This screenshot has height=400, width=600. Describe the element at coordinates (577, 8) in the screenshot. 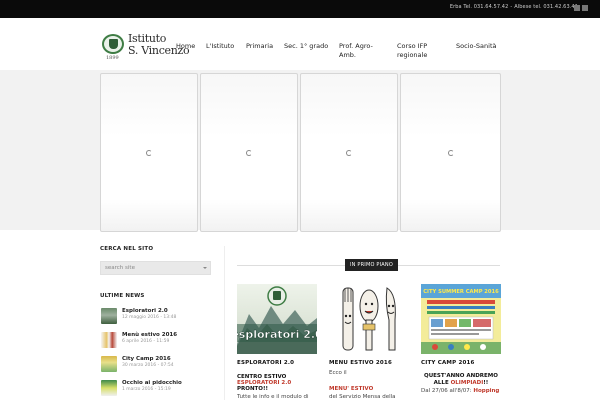

I see `rss-icon` at that location.